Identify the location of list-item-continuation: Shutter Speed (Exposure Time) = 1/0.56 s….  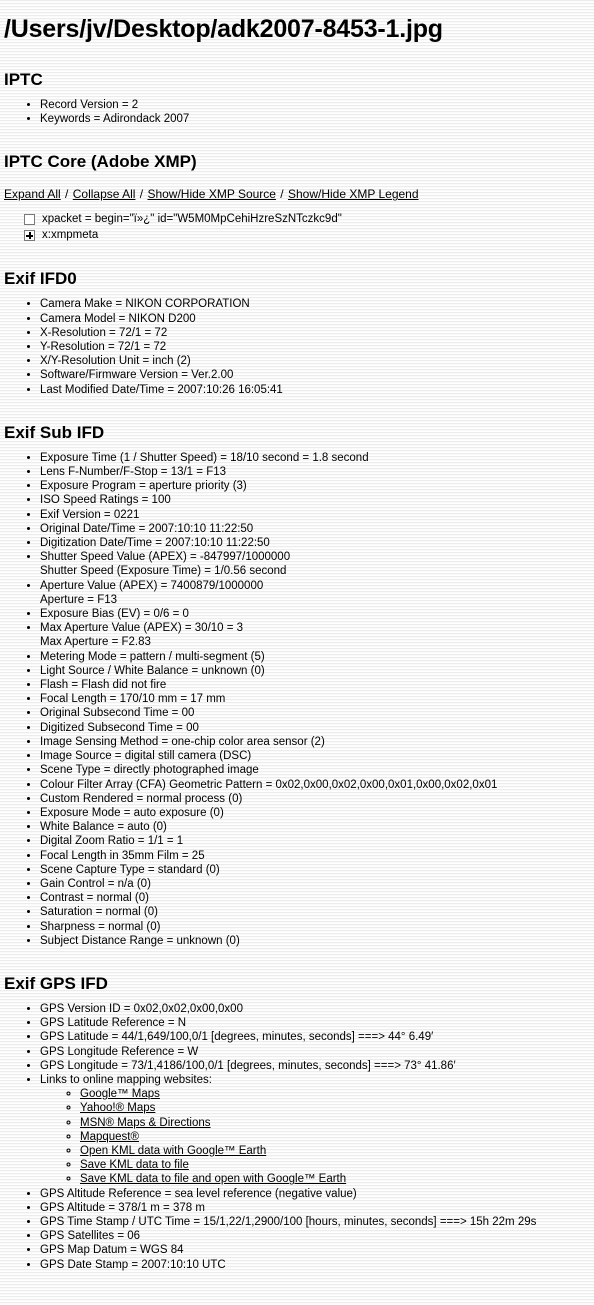
(163, 571).